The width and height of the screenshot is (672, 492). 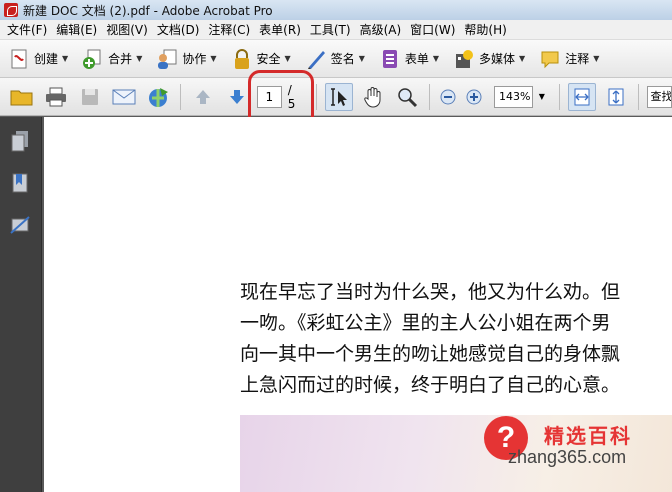 I want to click on multimedia-label: 多媒体, so click(x=497, y=59).